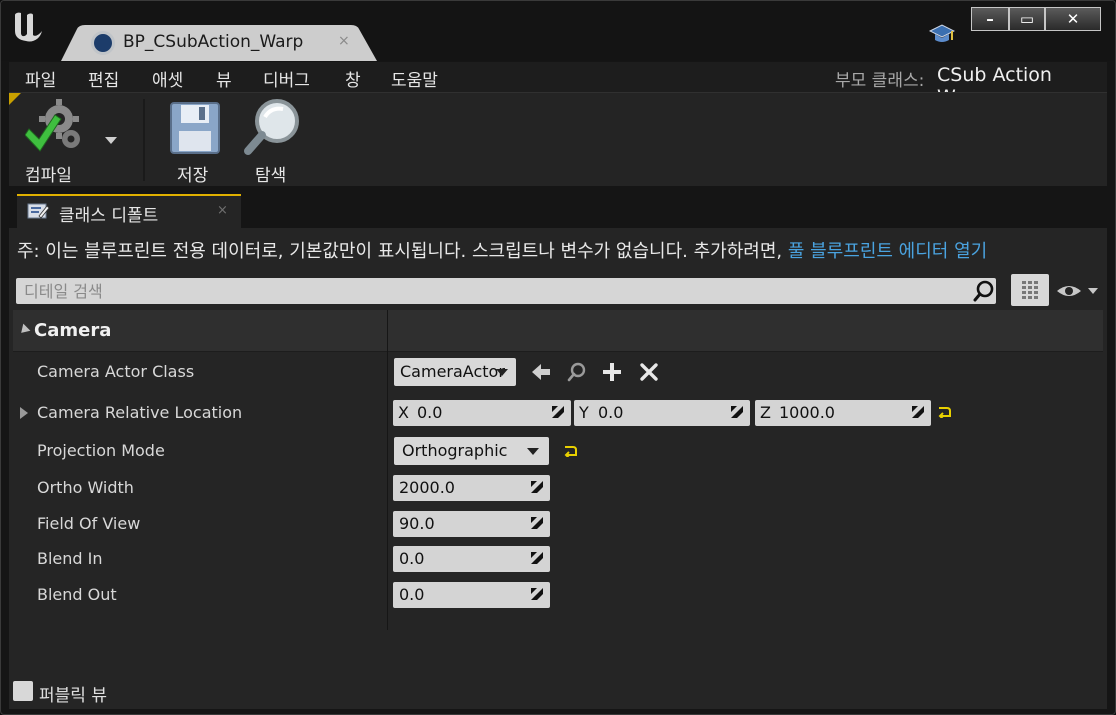 The image size is (1116, 715). What do you see at coordinates (38, 211) in the screenshot?
I see `details-panel-icon` at bounding box center [38, 211].